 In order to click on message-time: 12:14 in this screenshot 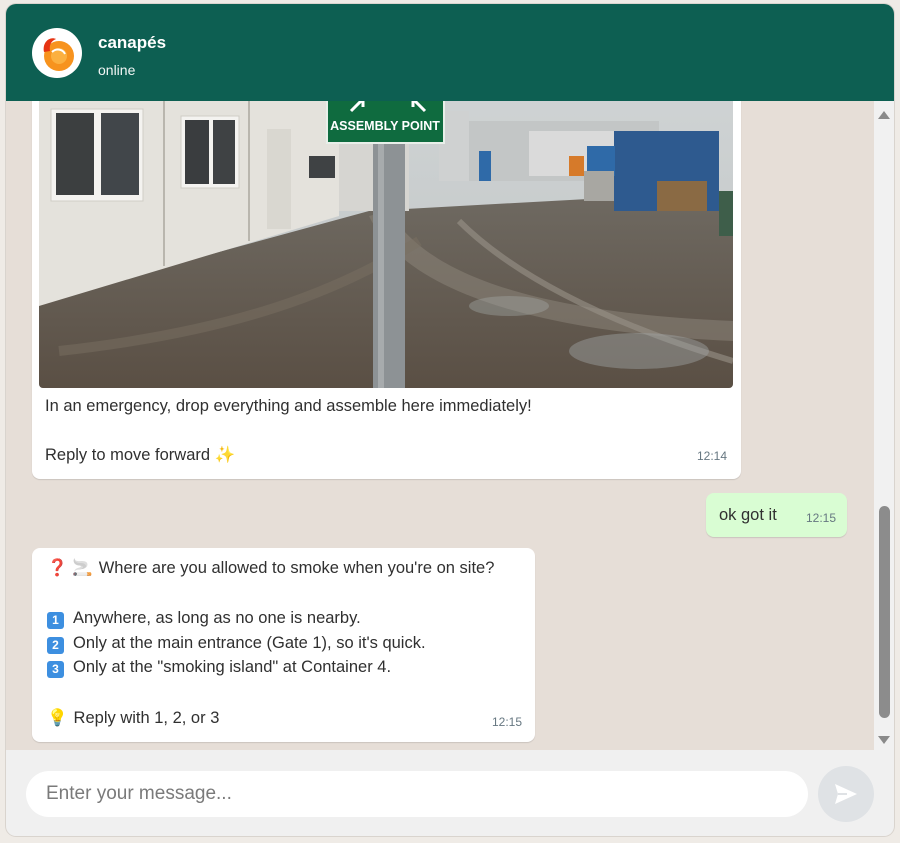, I will do `click(712, 456)`.